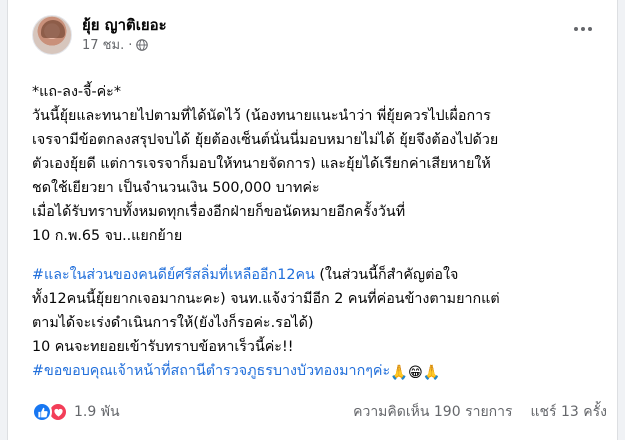 The height and width of the screenshot is (440, 625). Describe the element at coordinates (52, 35) in the screenshot. I see `avatar` at that location.